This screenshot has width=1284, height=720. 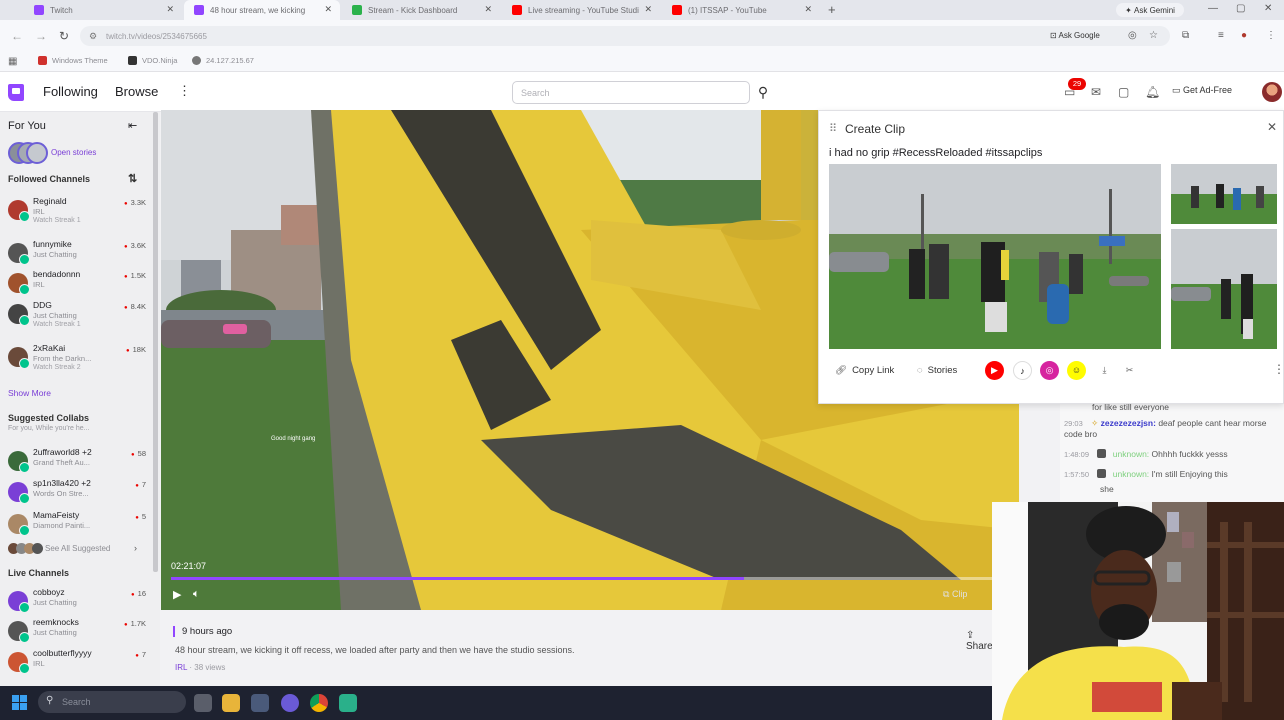 What do you see at coordinates (1104, 370) in the screenshot?
I see `download-icon: ⤓` at bounding box center [1104, 370].